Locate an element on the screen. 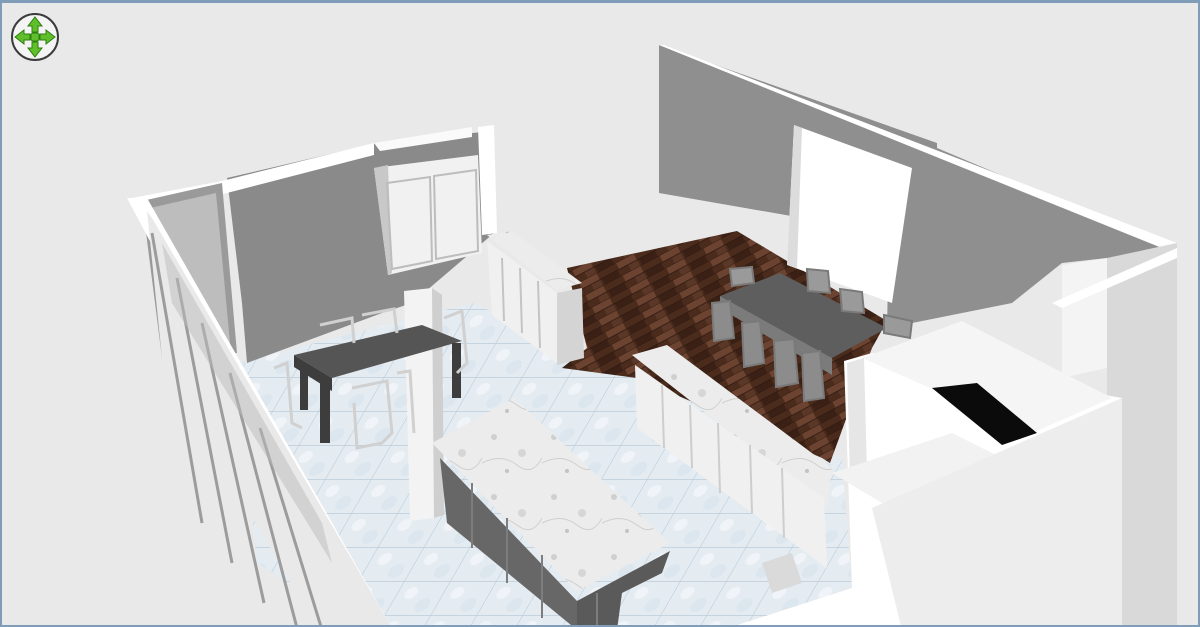  navigation-arrows-icon is located at coordinates (35, 37).